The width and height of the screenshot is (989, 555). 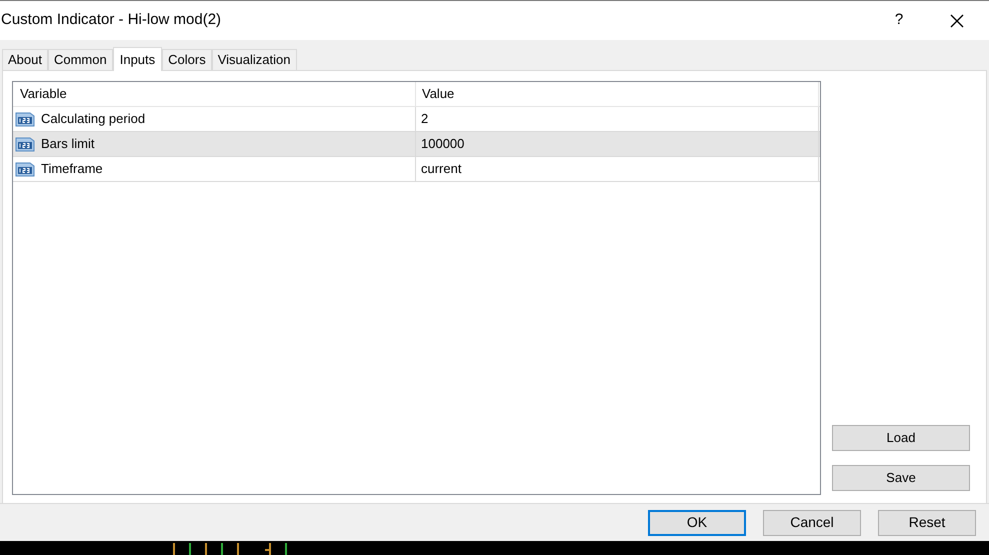 I want to click on dialog-button: Cancel, so click(x=812, y=523).